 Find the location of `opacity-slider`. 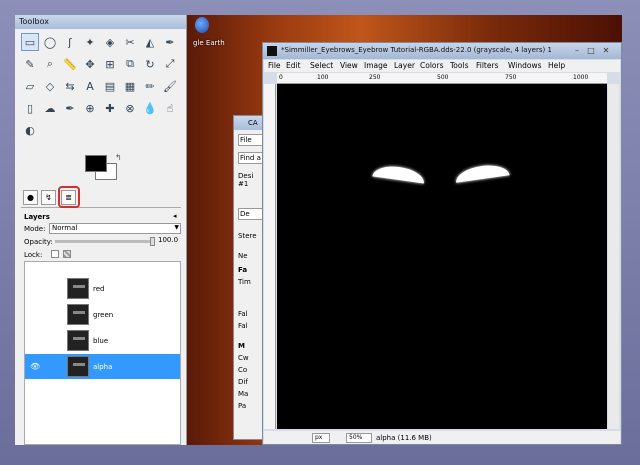

opacity-slider is located at coordinates (105, 241).